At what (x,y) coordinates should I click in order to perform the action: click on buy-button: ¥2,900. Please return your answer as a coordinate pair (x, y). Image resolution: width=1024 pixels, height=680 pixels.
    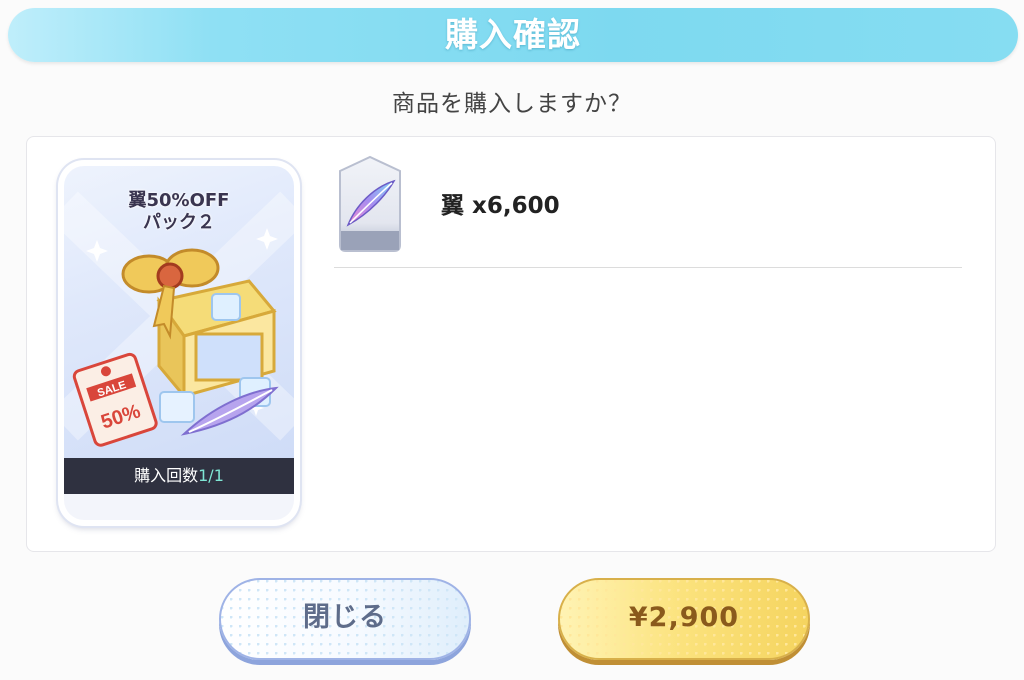
    Looking at the image, I should click on (684, 619).